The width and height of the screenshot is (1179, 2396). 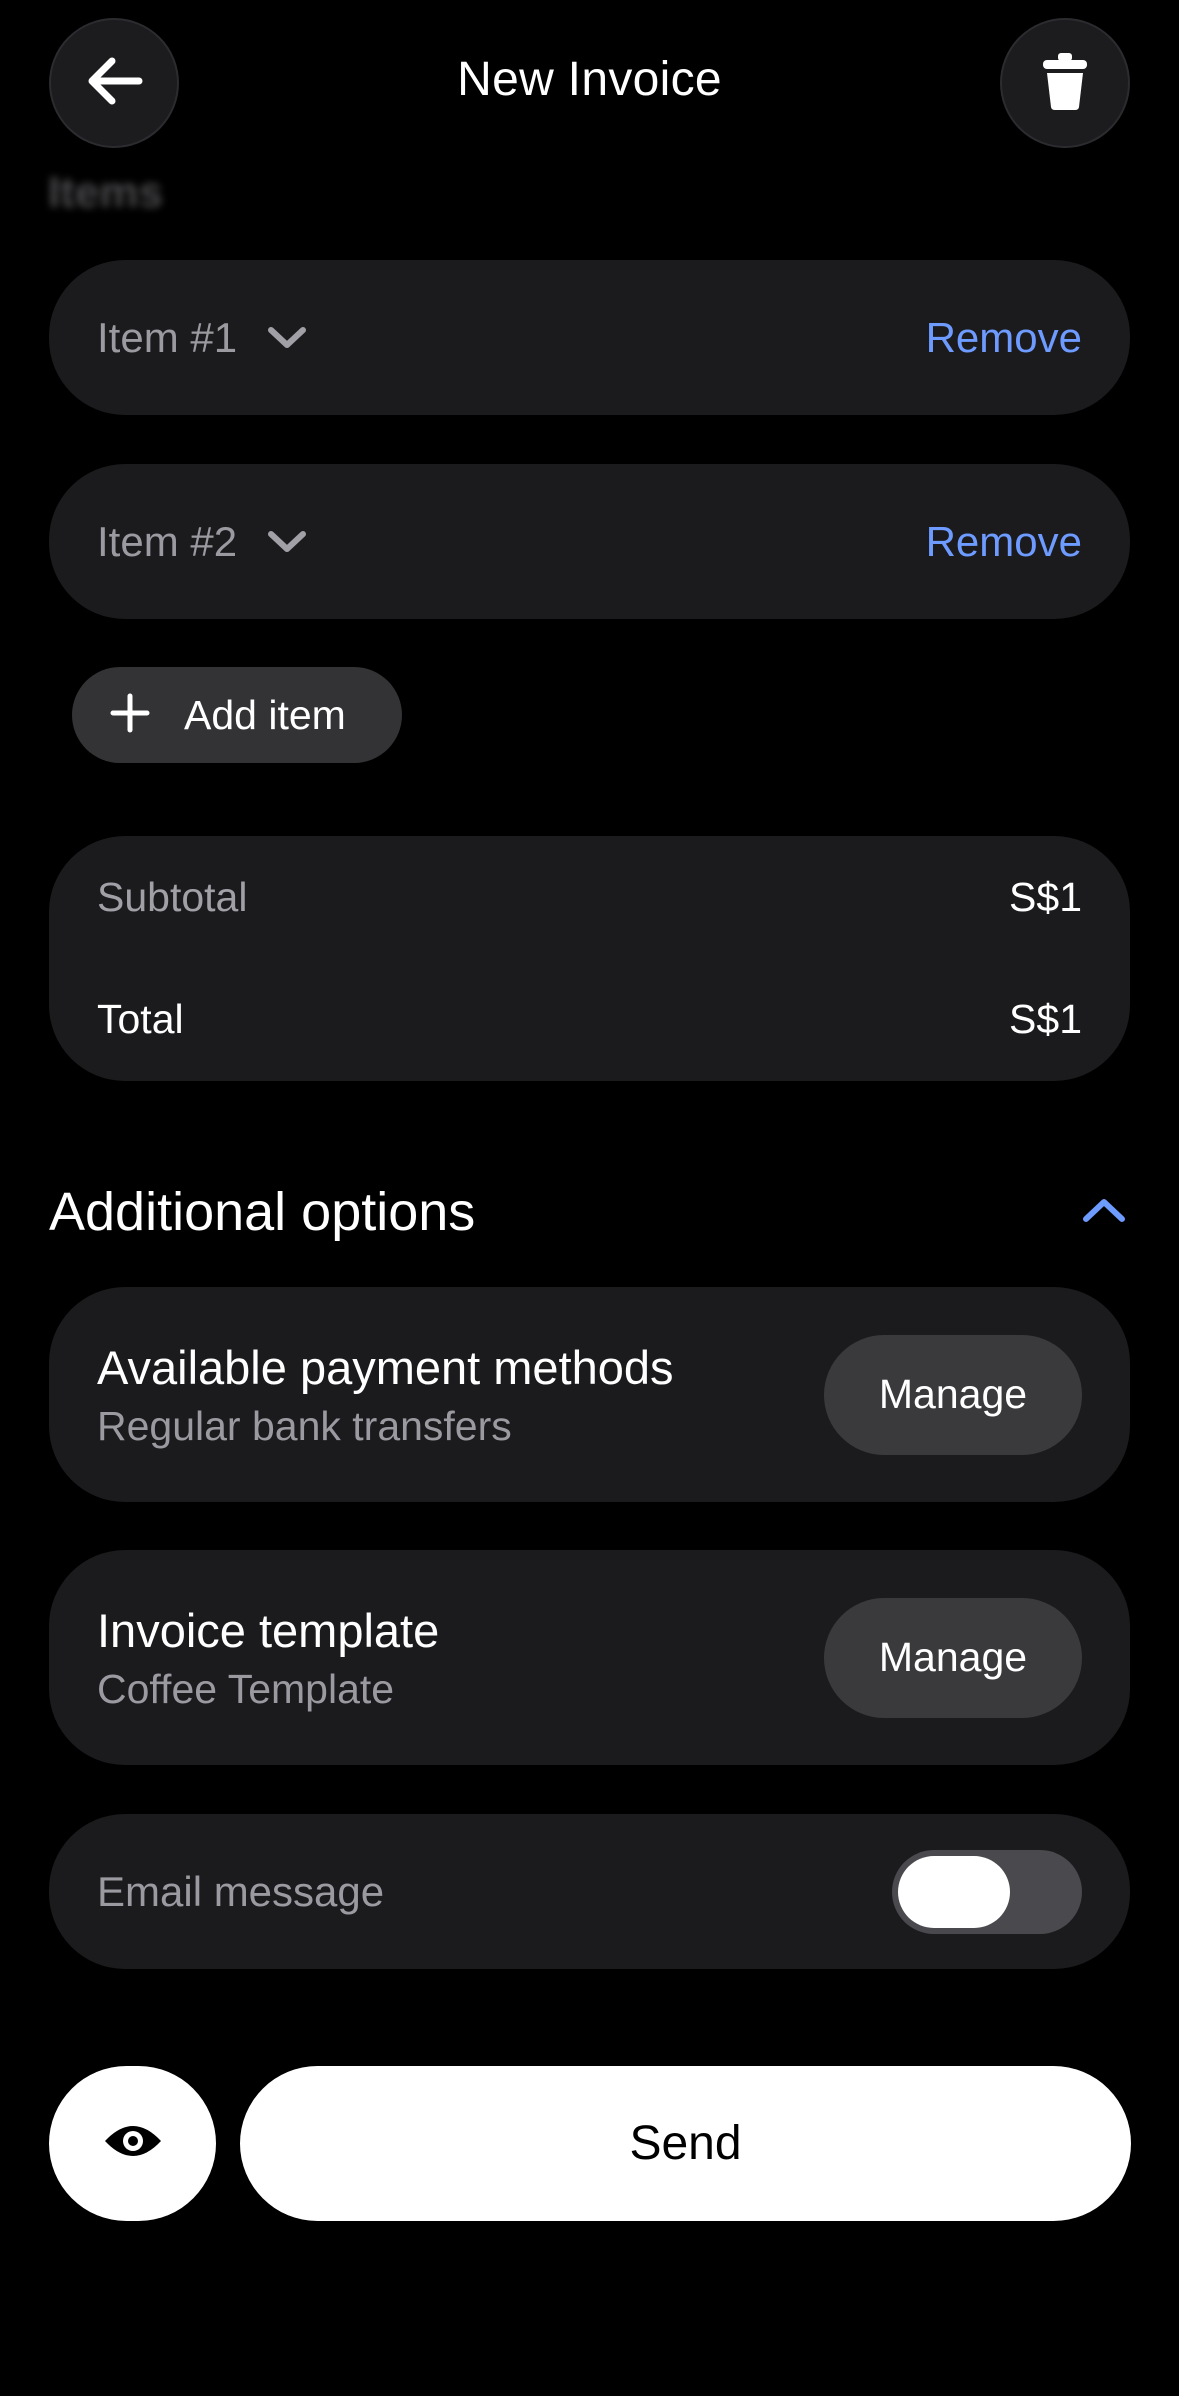 I want to click on trash-icon, so click(x=1065, y=83).